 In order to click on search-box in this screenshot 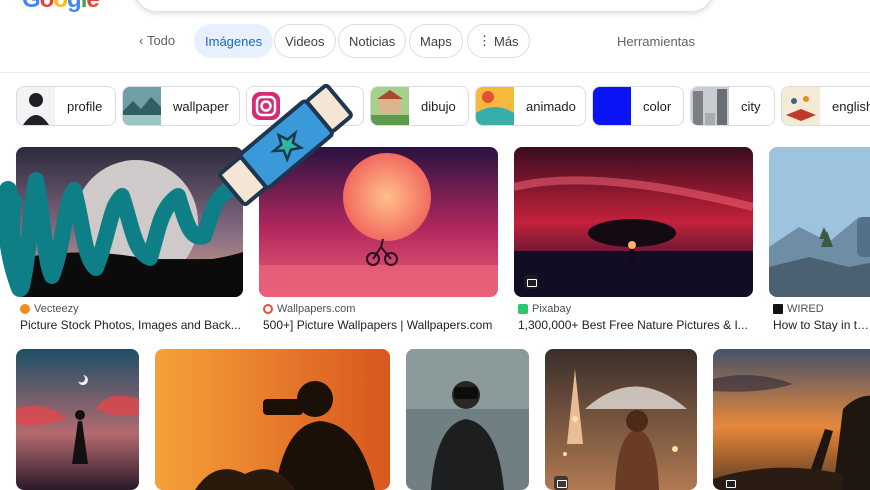, I will do `click(424, 6)`.